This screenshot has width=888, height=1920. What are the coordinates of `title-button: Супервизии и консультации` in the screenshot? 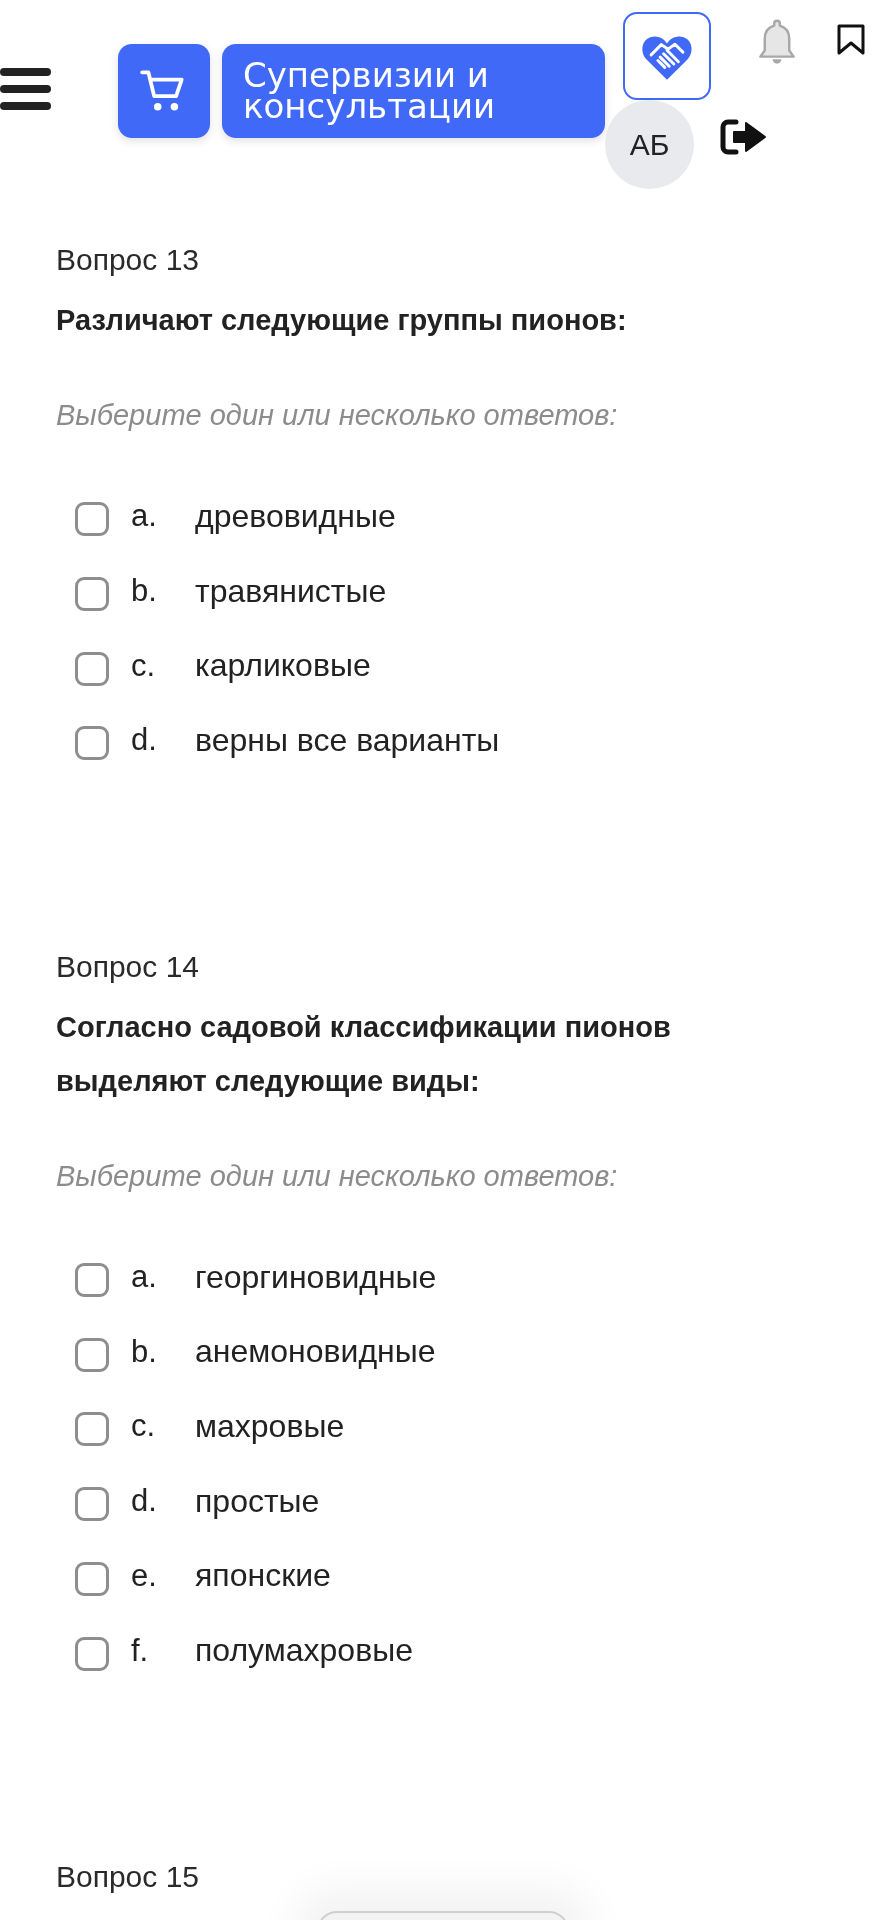 It's located at (413, 91).